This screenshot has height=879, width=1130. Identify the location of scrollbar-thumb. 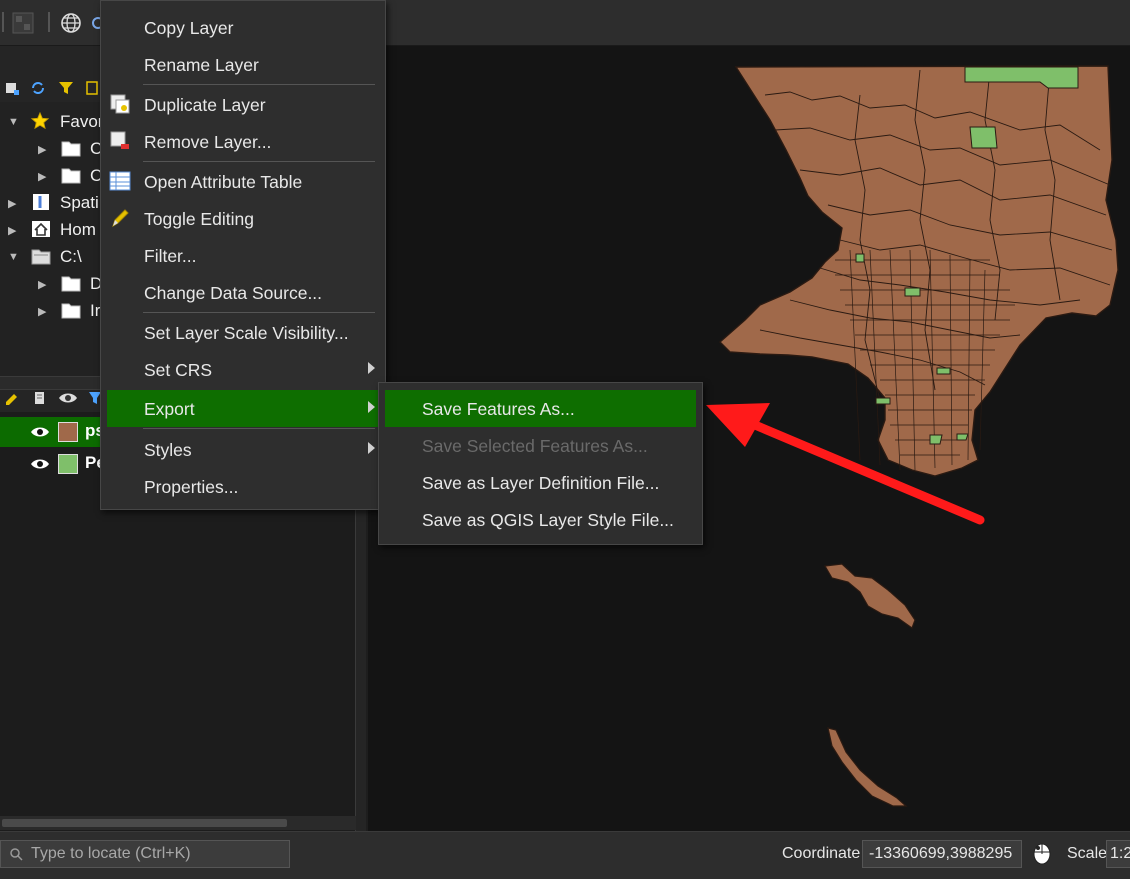
(144, 823).